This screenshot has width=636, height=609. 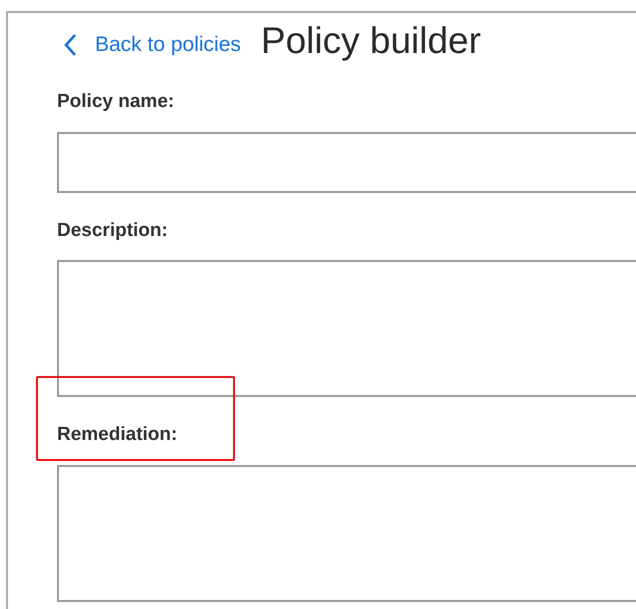 I want to click on field-label: Description:, so click(x=113, y=230).